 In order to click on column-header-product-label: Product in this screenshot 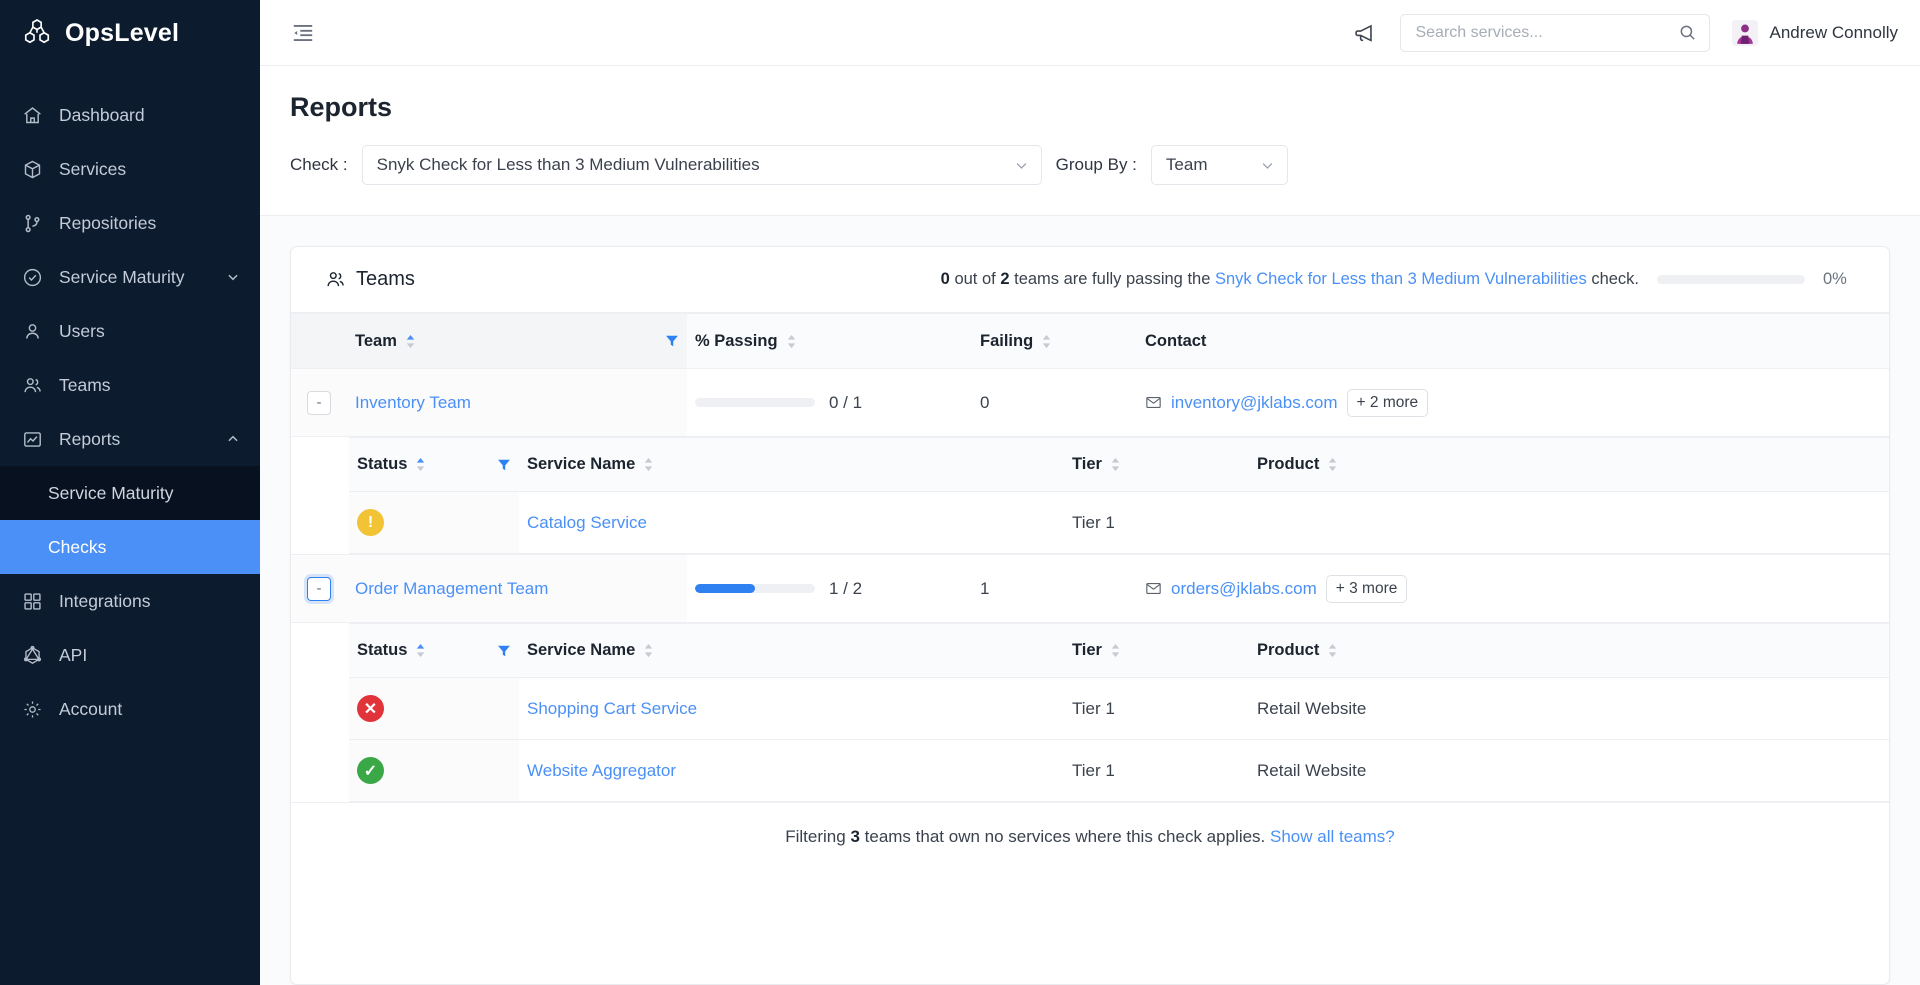, I will do `click(1288, 464)`.